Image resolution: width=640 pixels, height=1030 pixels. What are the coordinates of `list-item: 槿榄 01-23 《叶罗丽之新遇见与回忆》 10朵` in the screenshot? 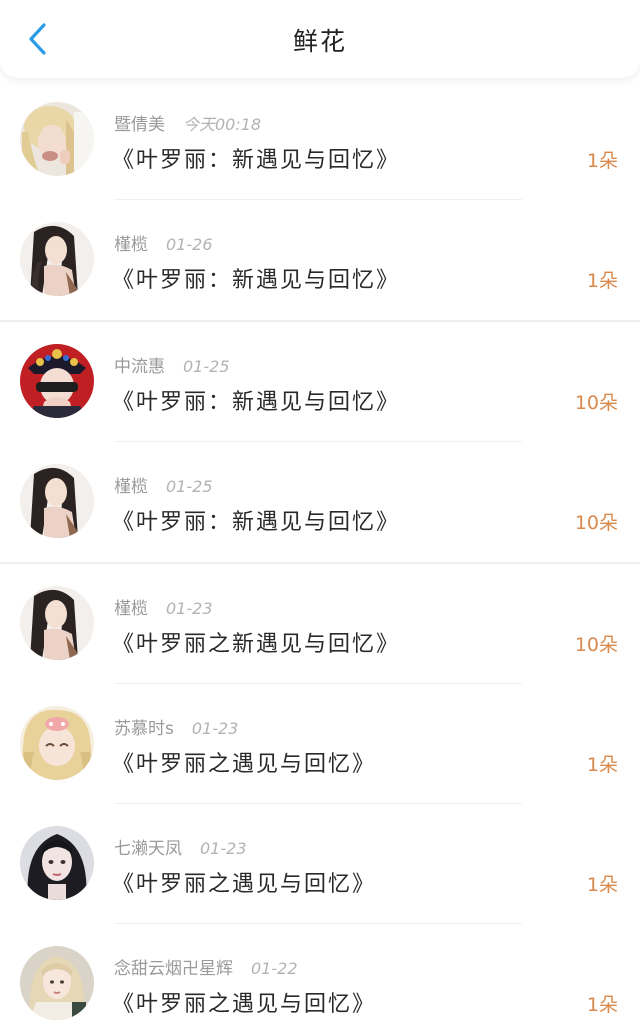 It's located at (320, 623).